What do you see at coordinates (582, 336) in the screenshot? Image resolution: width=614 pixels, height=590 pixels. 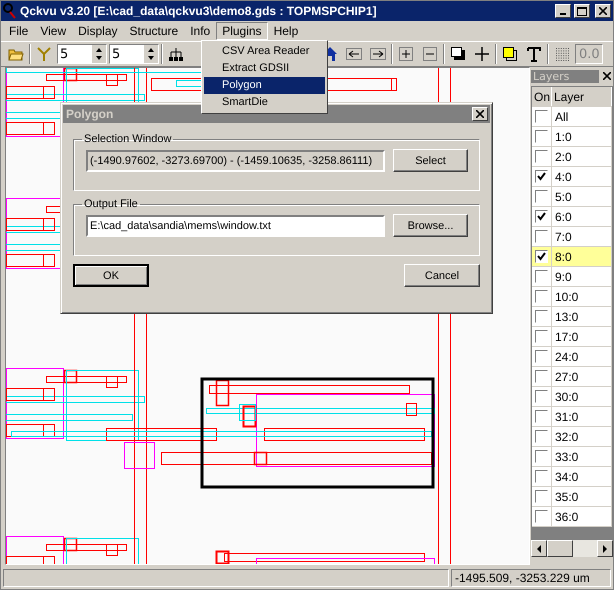 I see `layer-name: 17:0` at bounding box center [582, 336].